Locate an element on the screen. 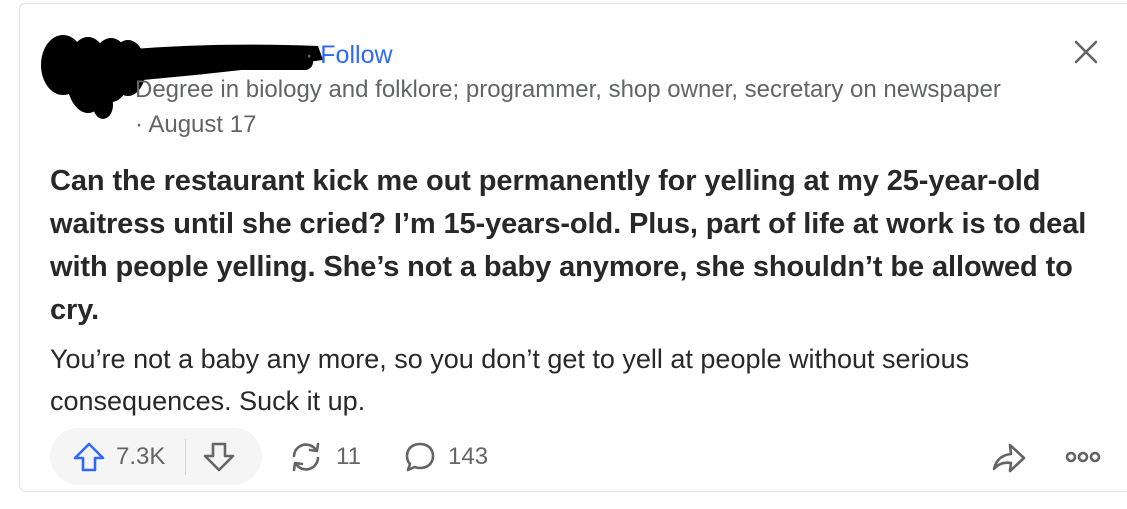  redacted-author-scribble is located at coordinates (182, 77).